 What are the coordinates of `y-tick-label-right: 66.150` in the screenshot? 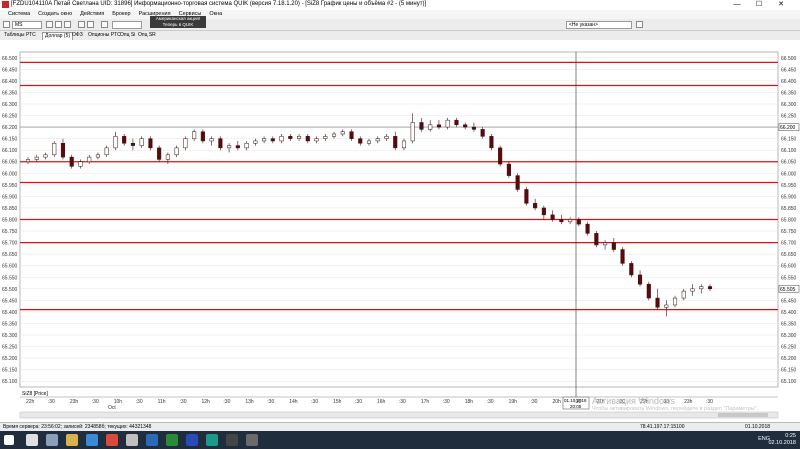 It's located at (789, 140).